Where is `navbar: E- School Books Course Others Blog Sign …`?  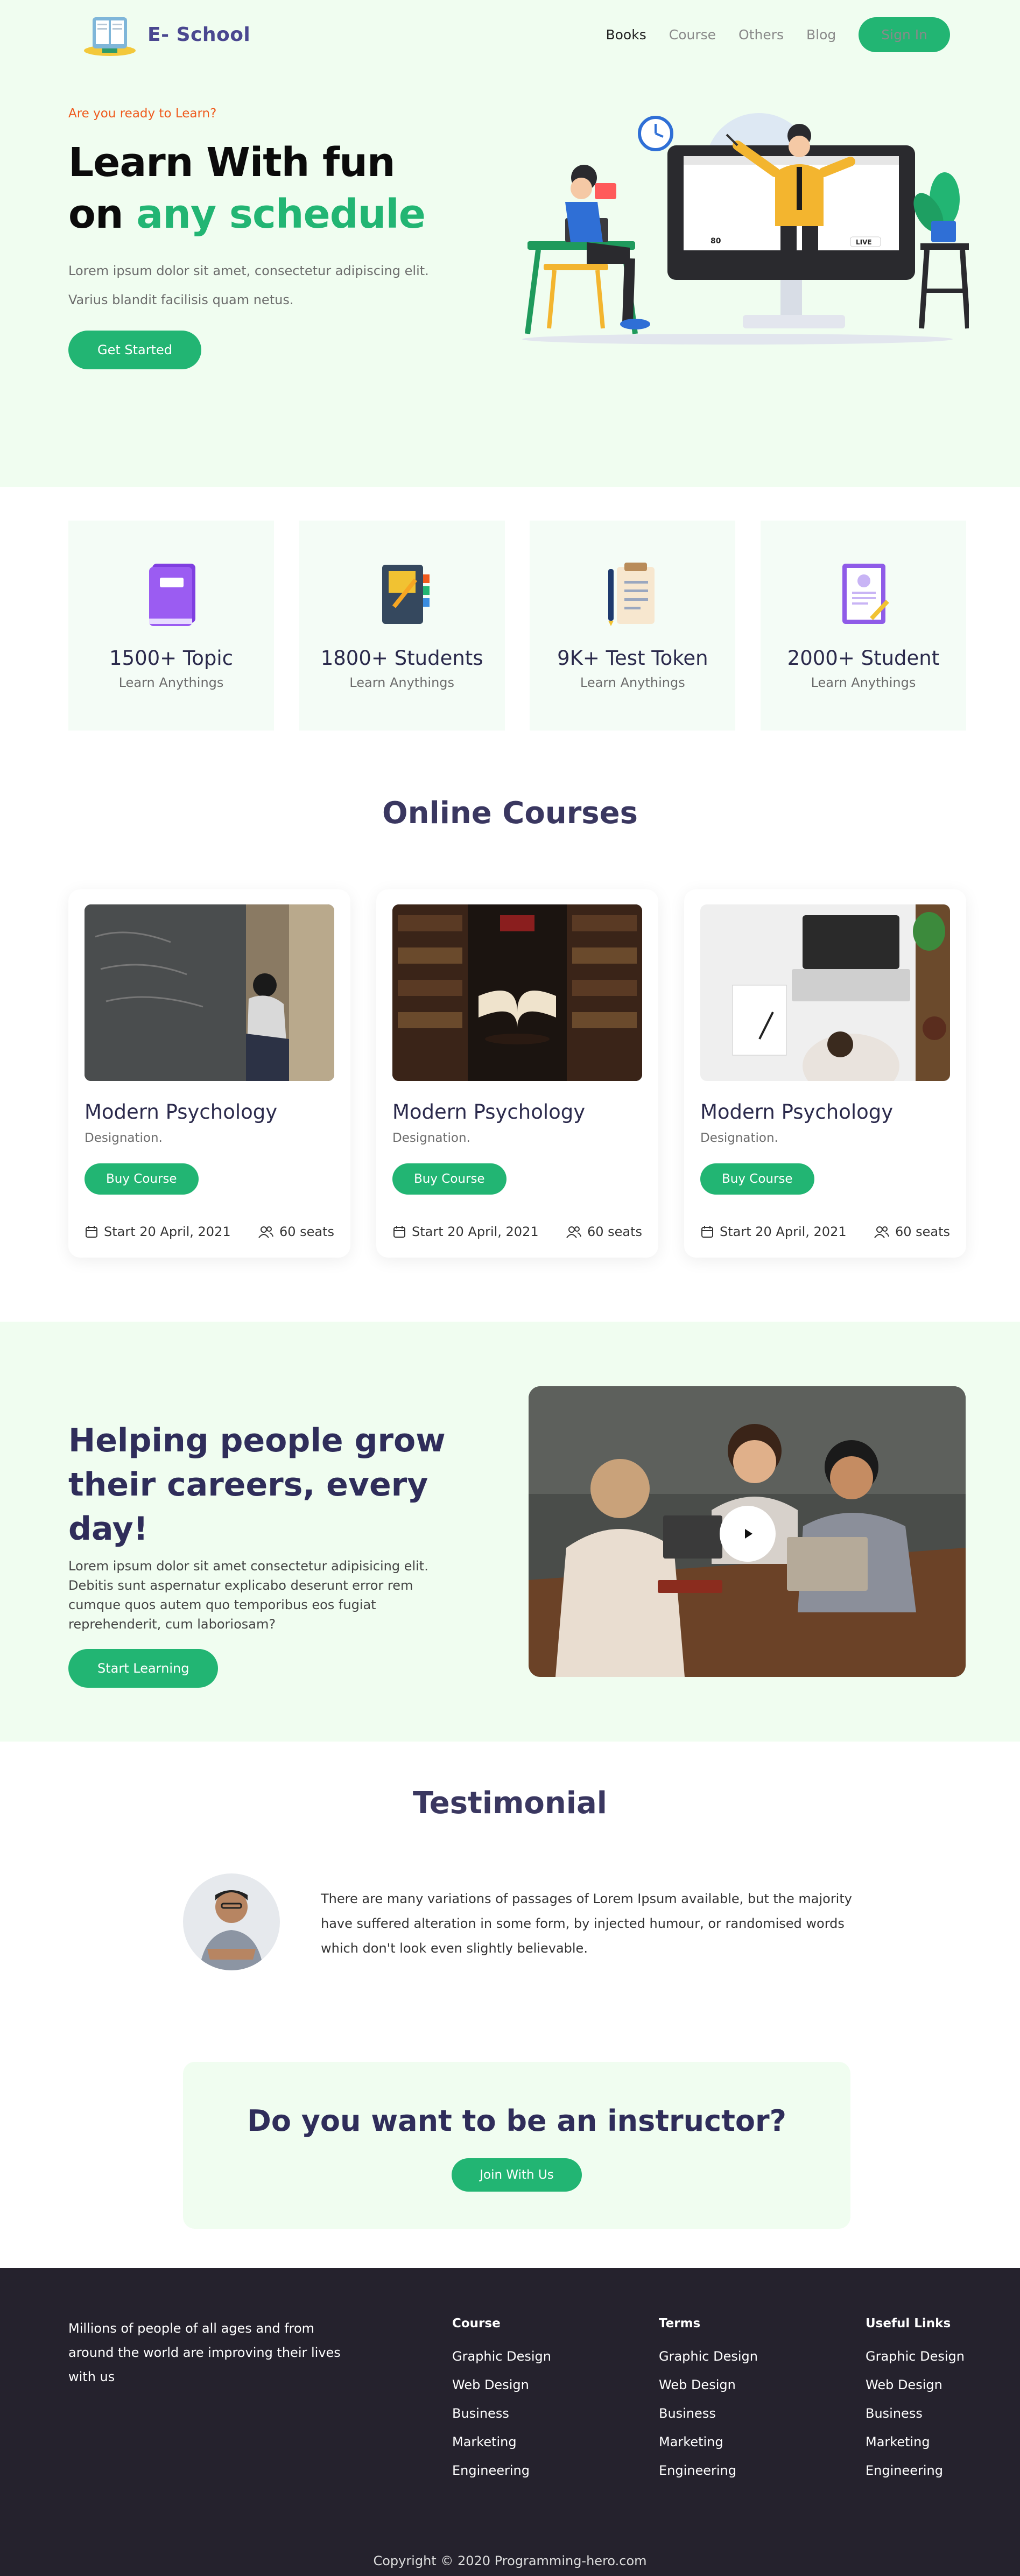
navbar: E- School Books Course Others Blog Sign … is located at coordinates (515, 34).